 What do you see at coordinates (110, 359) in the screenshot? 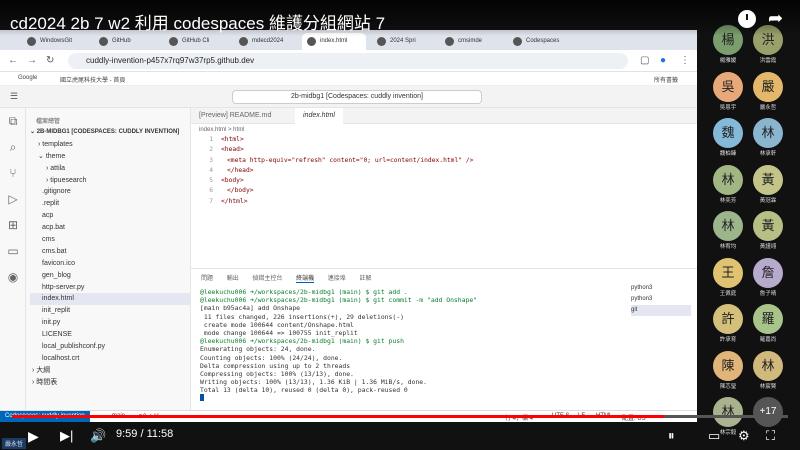
I see `tree-item: localhost.crt` at bounding box center [110, 359].